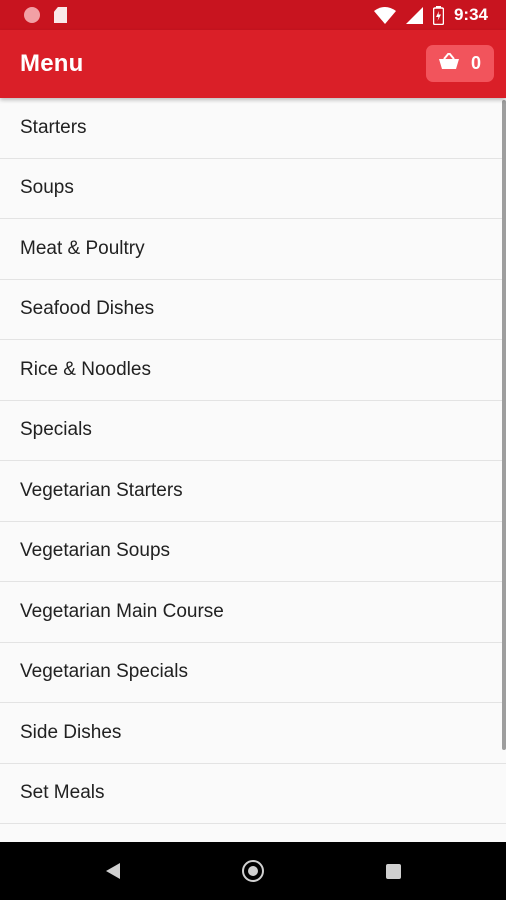 This screenshot has height=900, width=506. Describe the element at coordinates (32, 15) in the screenshot. I see `record-icon` at that location.